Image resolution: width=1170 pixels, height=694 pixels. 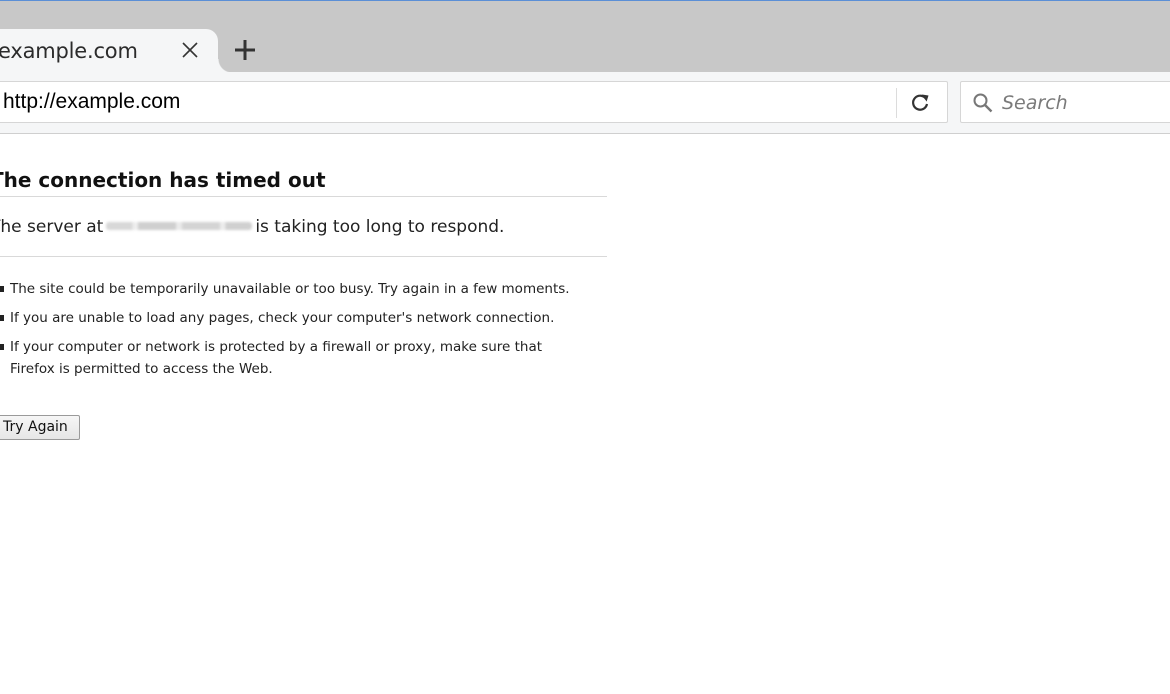 I want to click on try-again-button: Try Again, so click(x=40, y=427).